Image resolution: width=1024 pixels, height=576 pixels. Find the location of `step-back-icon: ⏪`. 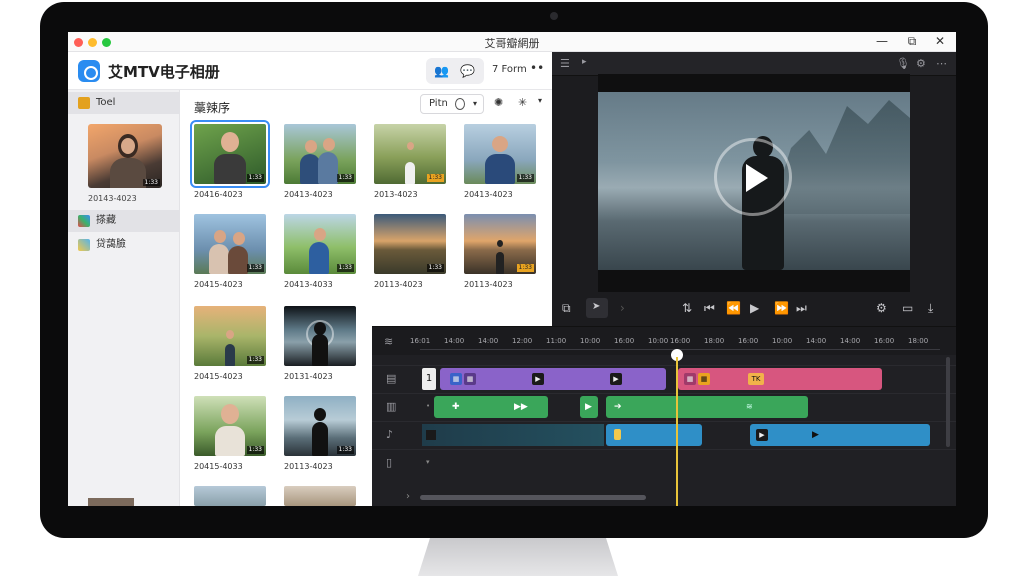

step-back-icon: ⏪ is located at coordinates (733, 308).